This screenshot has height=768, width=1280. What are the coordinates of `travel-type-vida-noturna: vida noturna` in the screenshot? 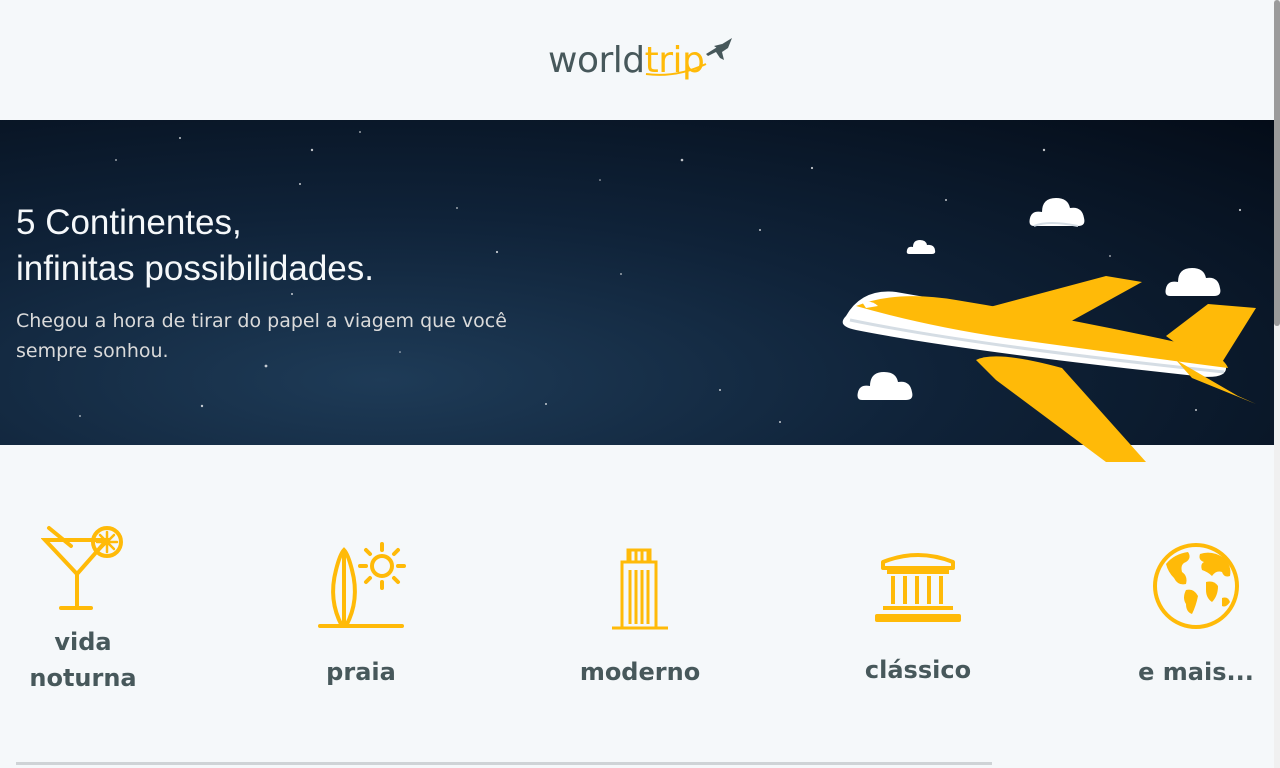 It's located at (84, 603).